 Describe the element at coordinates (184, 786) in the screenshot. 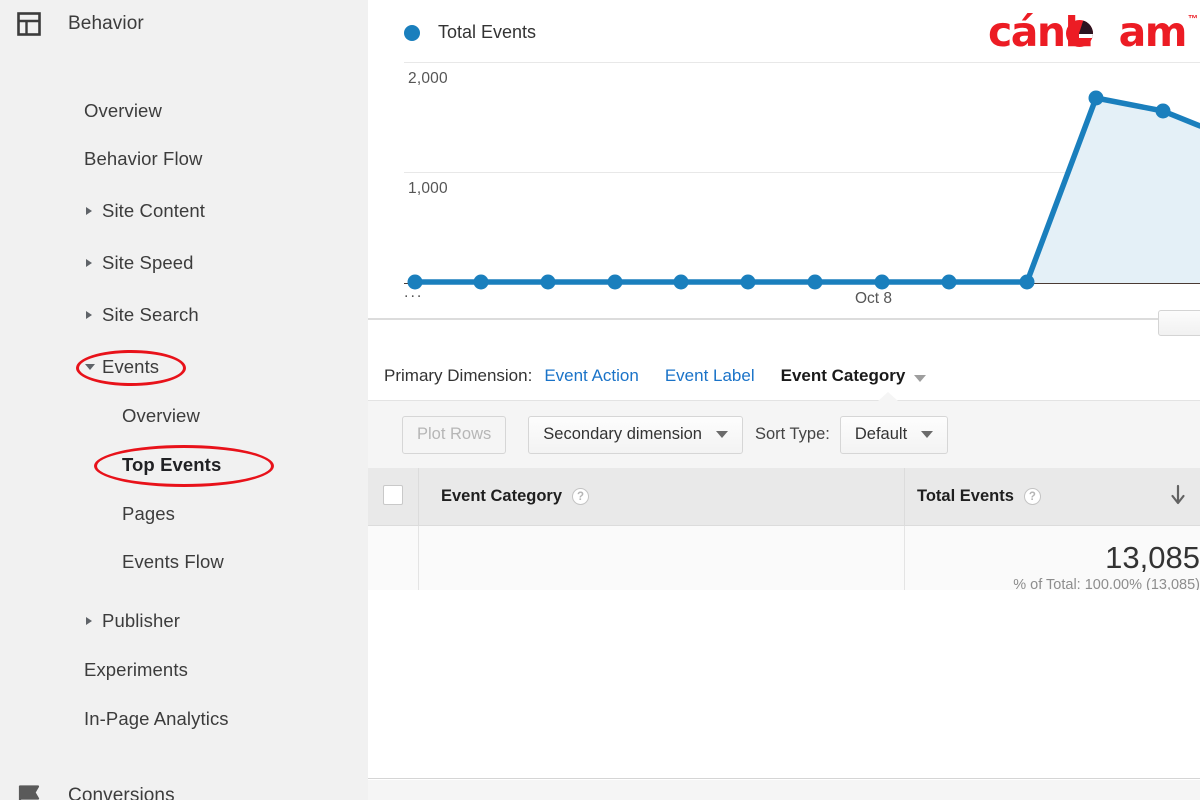

I see `sidebar-section-conversions: Conversions` at that location.